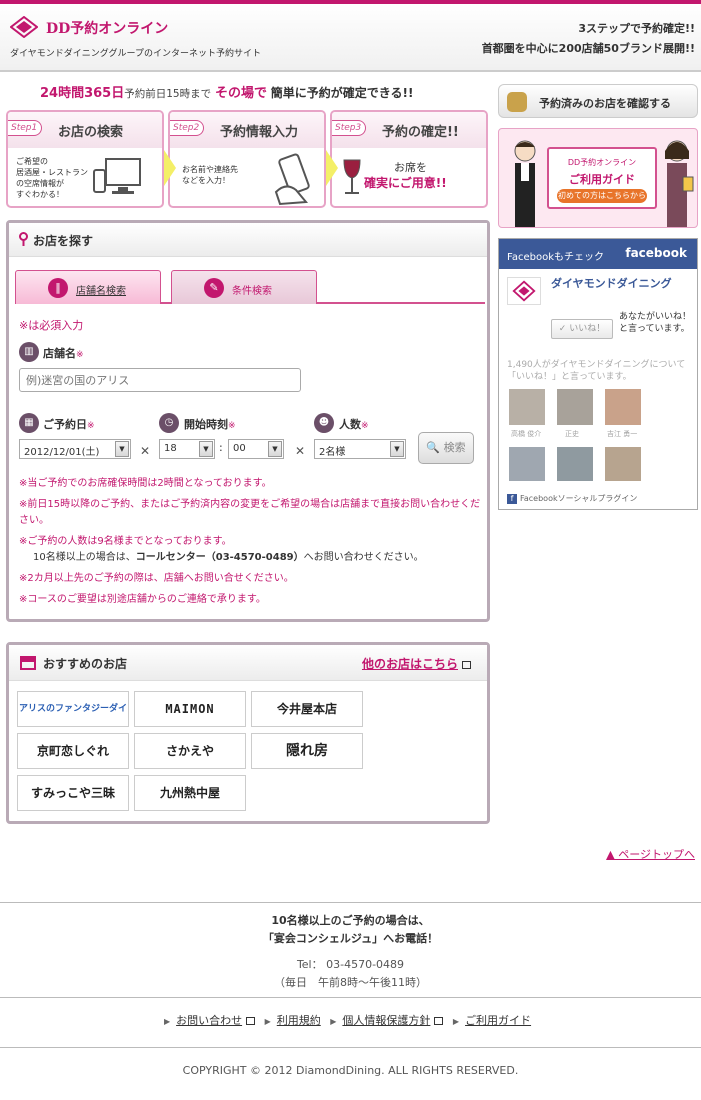  What do you see at coordinates (342, 93) in the screenshot?
I see `headline-easy: 簡単に予約が確定できる!!` at bounding box center [342, 93].